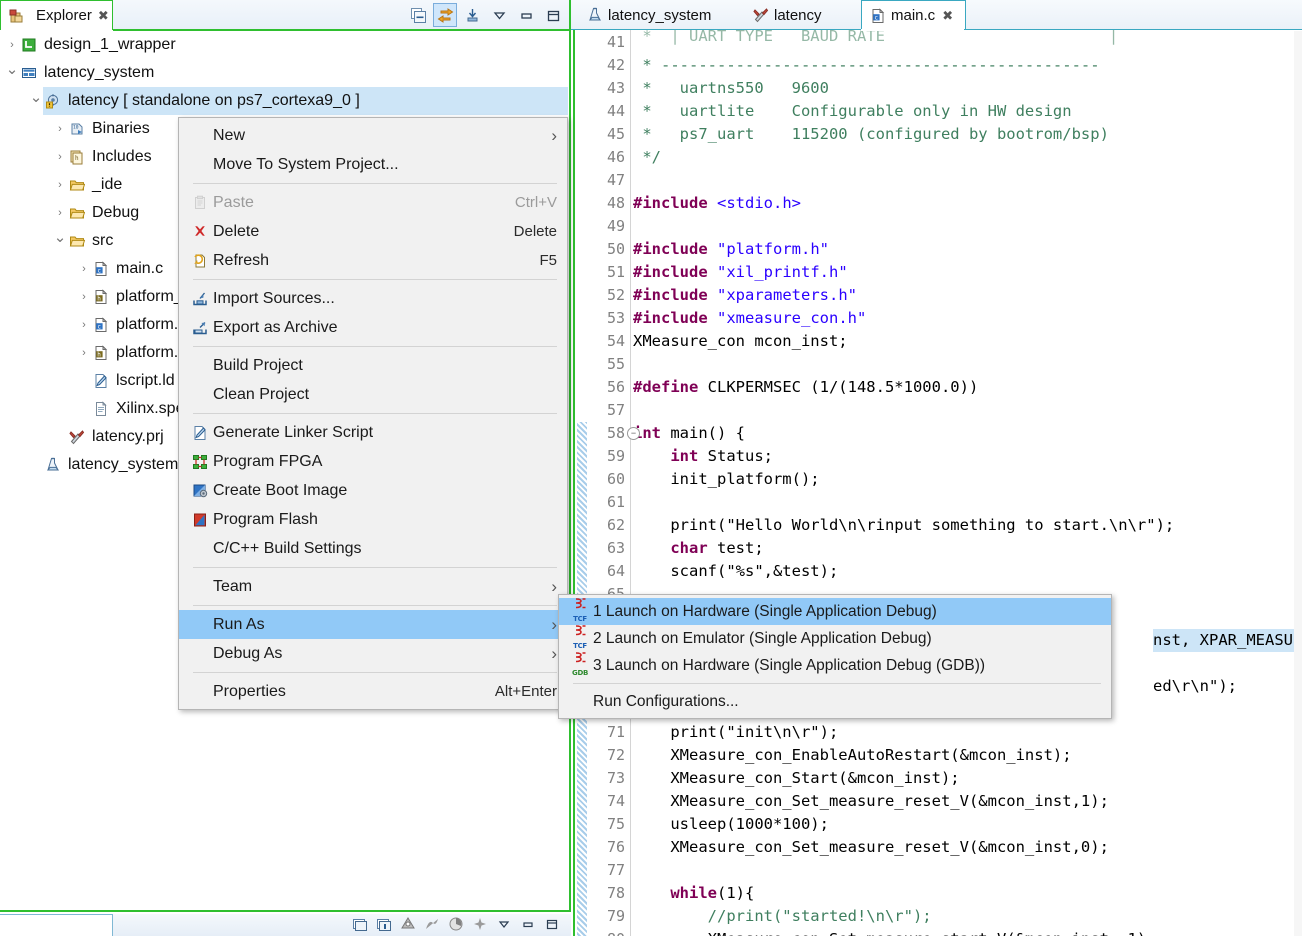 This screenshot has width=1302, height=936. I want to click on vitis-icon, so click(408, 924).